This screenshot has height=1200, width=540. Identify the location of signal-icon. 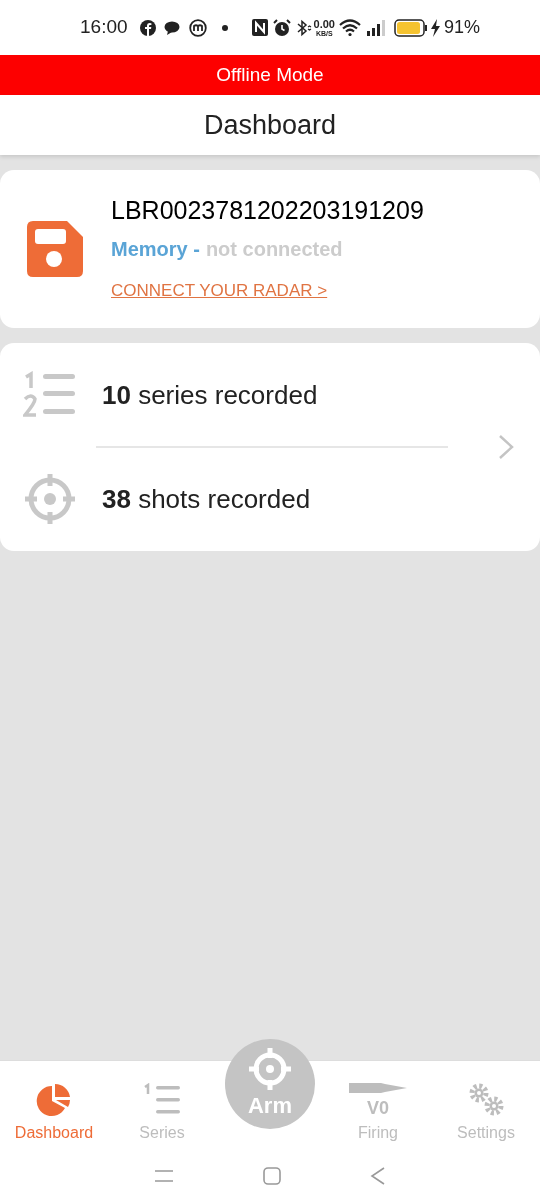
(375, 27).